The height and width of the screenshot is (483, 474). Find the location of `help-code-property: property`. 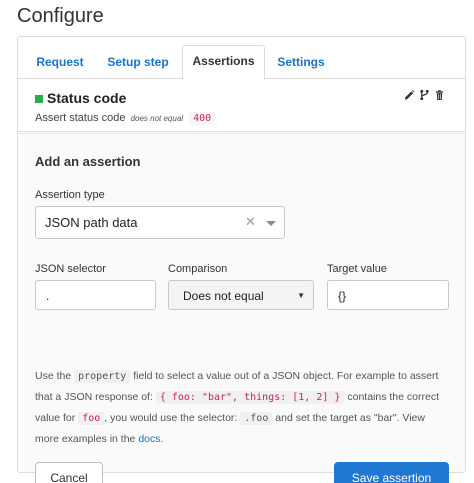

help-code-property: property is located at coordinates (102, 376).